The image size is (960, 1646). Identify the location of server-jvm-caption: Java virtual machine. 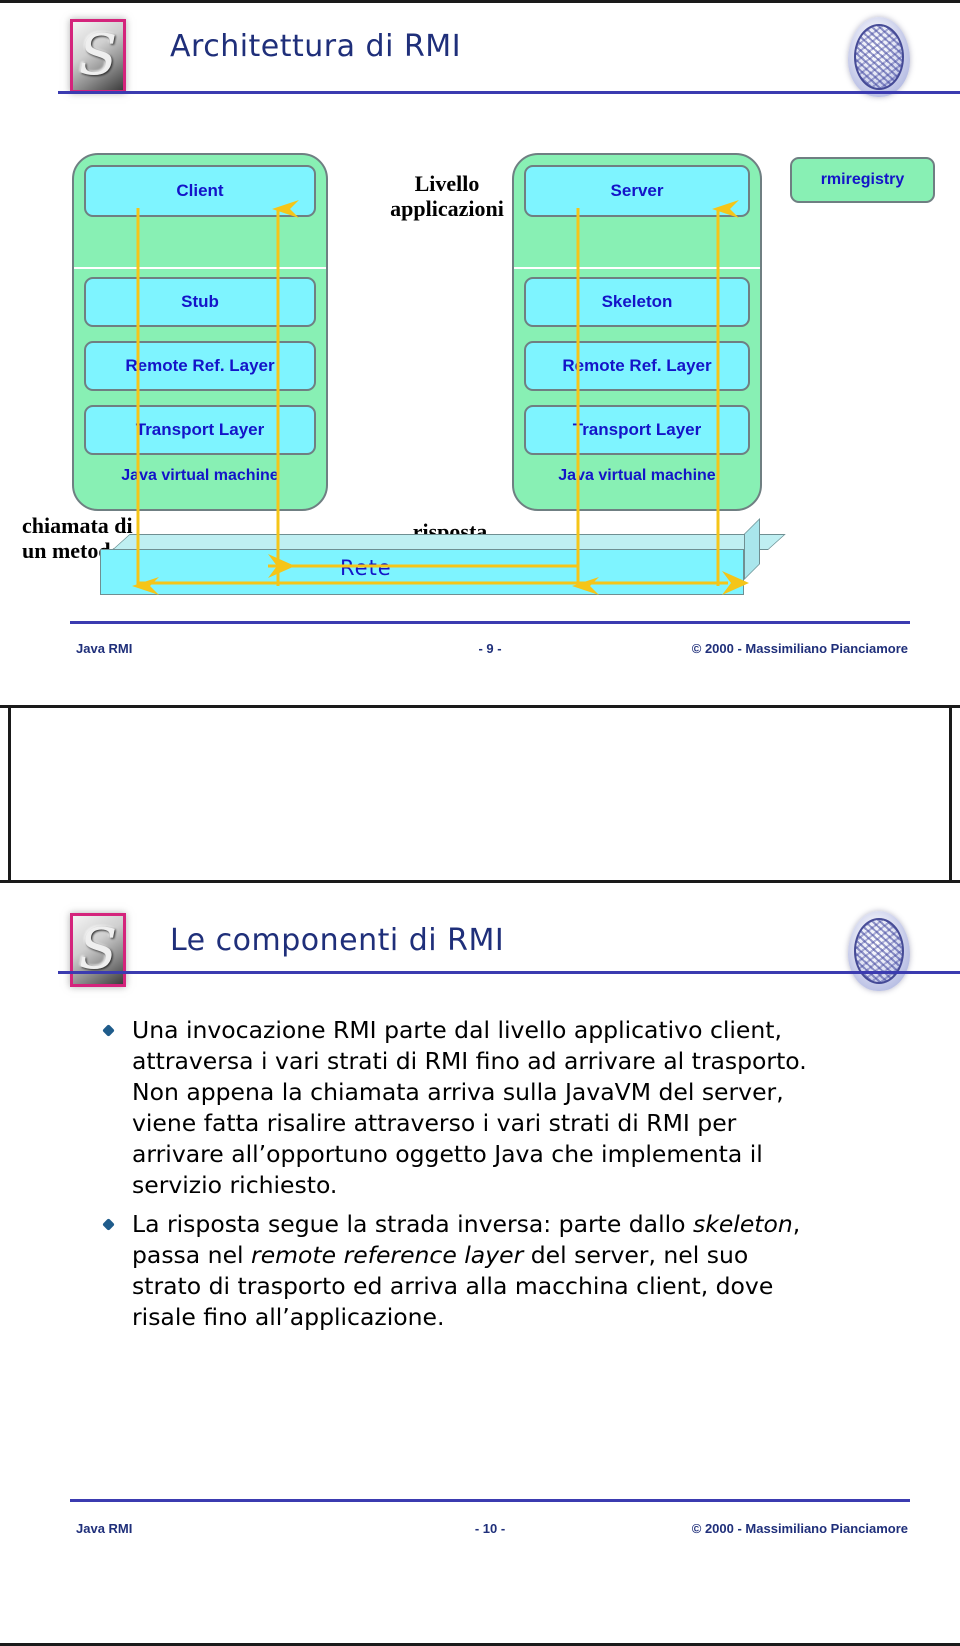
(637, 475).